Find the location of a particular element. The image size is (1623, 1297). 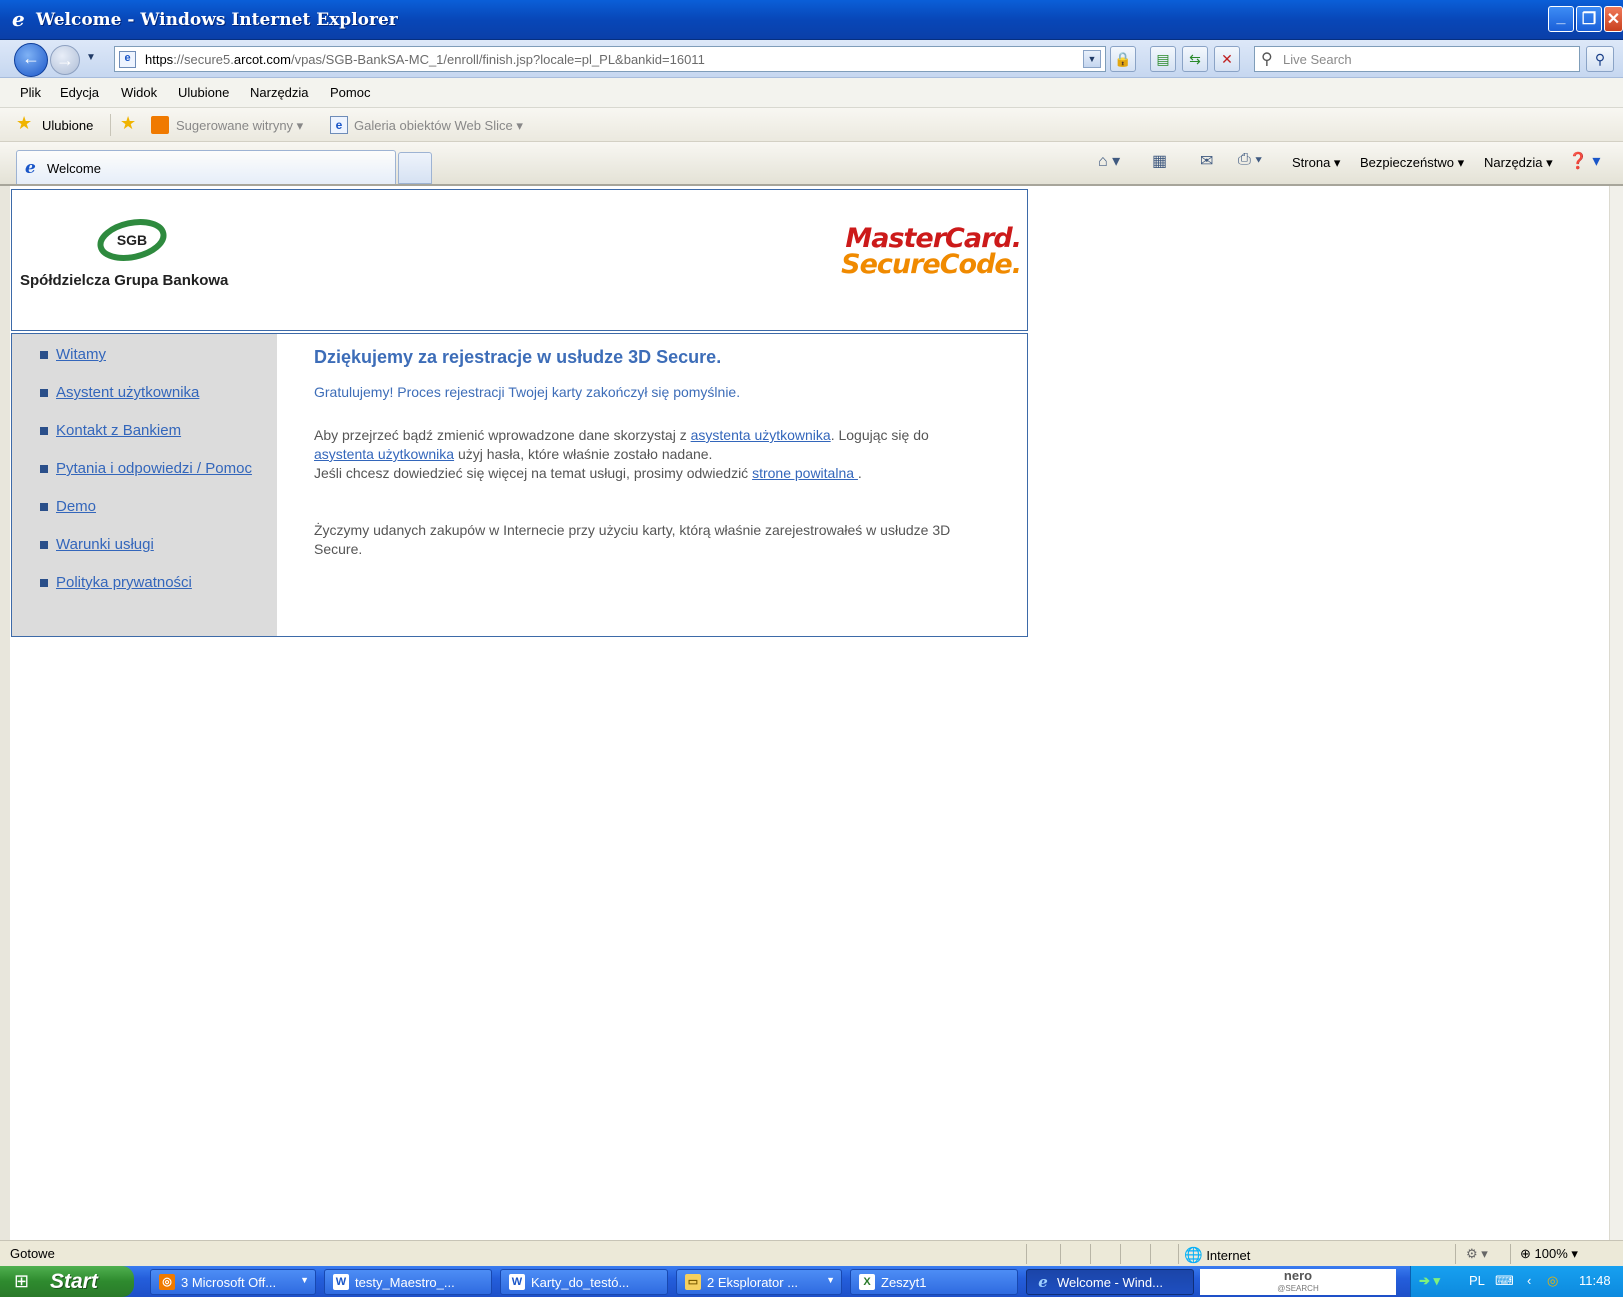

nav-link-polityka: Polityka prywatności is located at coordinates (124, 582).